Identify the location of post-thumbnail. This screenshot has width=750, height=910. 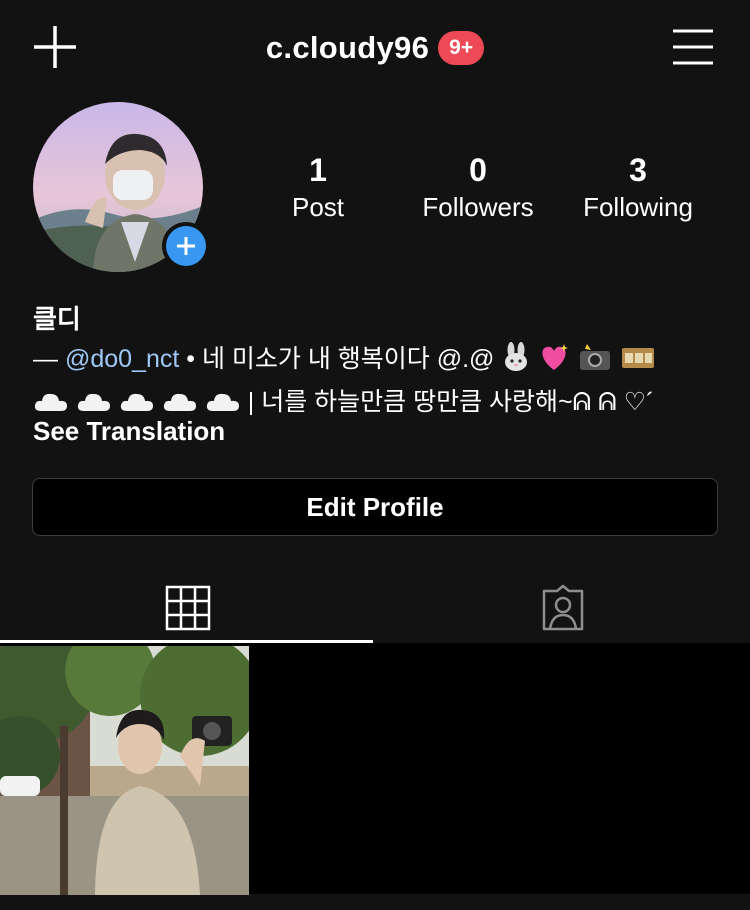
(124, 770).